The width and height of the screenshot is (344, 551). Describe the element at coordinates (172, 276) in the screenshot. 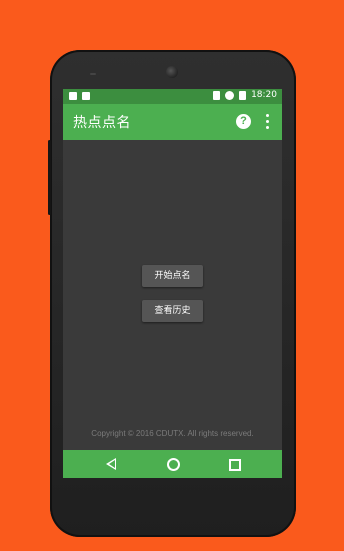

I see `start-rollcall-button: 开始点名` at that location.